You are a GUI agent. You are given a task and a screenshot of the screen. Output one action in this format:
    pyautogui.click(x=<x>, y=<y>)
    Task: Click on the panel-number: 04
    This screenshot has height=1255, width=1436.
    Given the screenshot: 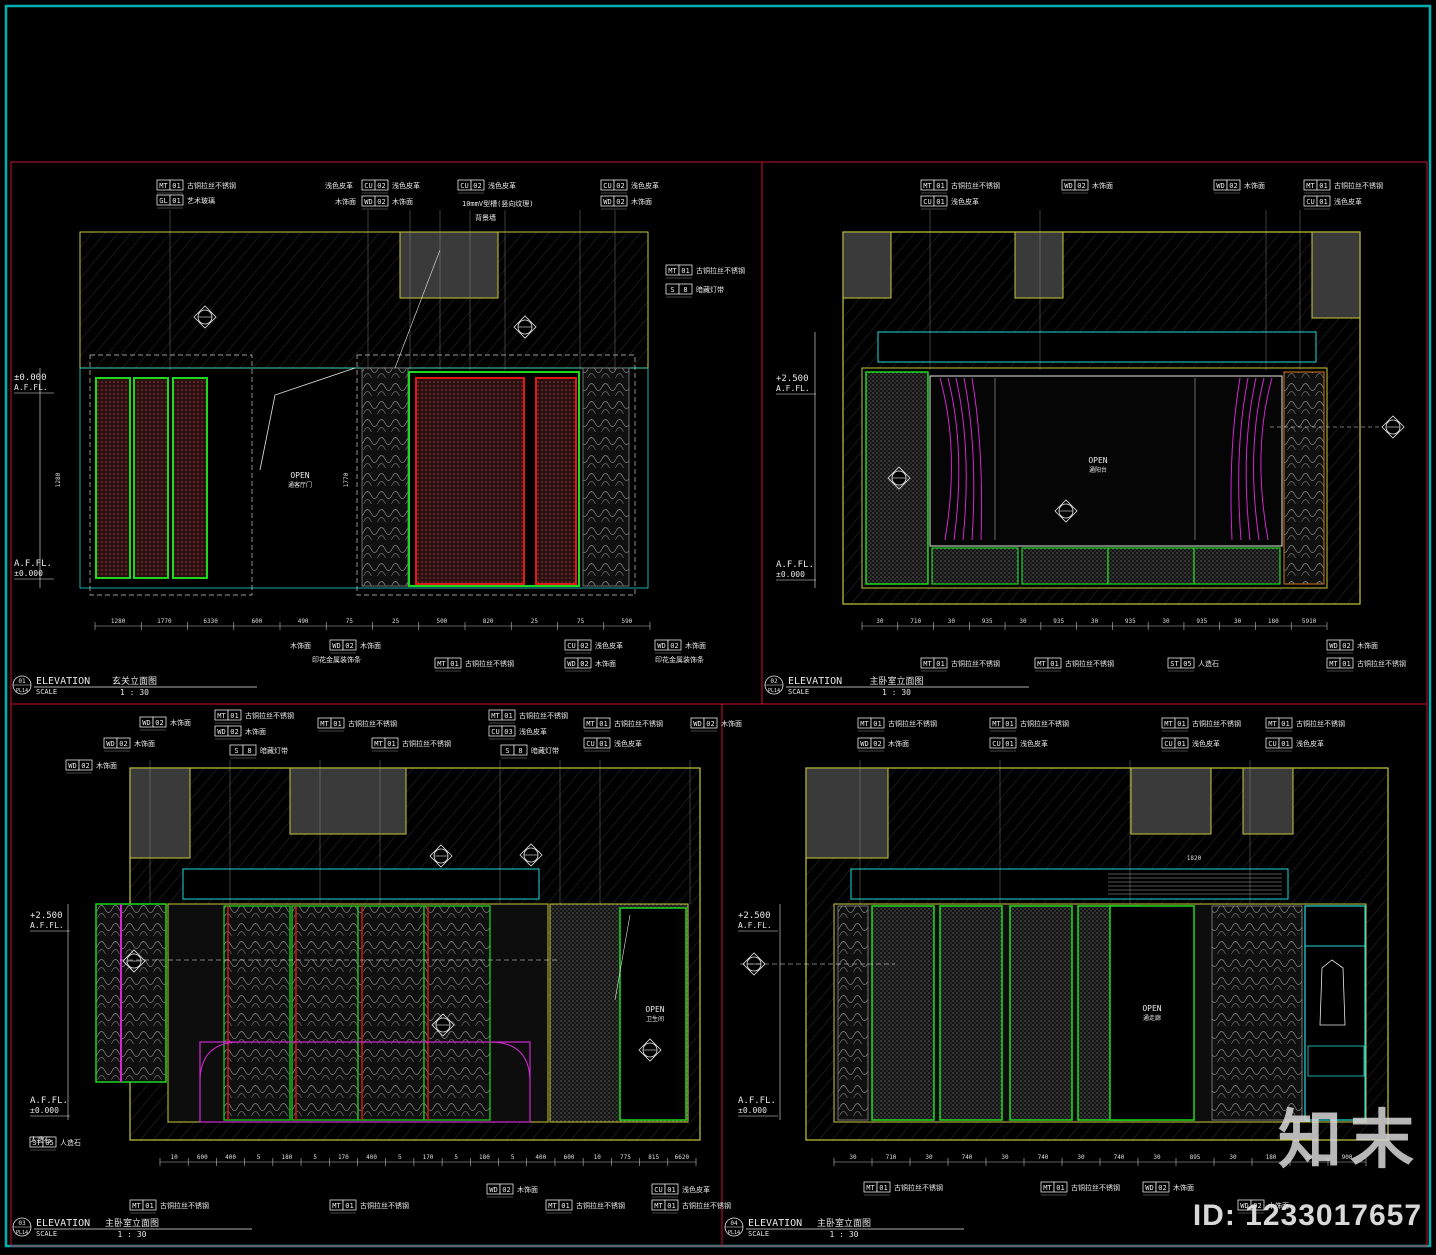 What is the action you would take?
    pyautogui.click(x=734, y=1223)
    